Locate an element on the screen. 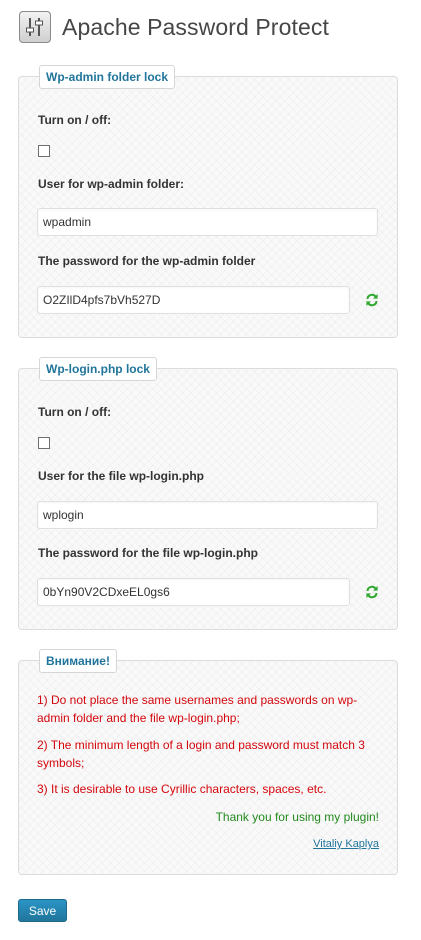  admin-user-input: wpadmin is located at coordinates (207, 222).